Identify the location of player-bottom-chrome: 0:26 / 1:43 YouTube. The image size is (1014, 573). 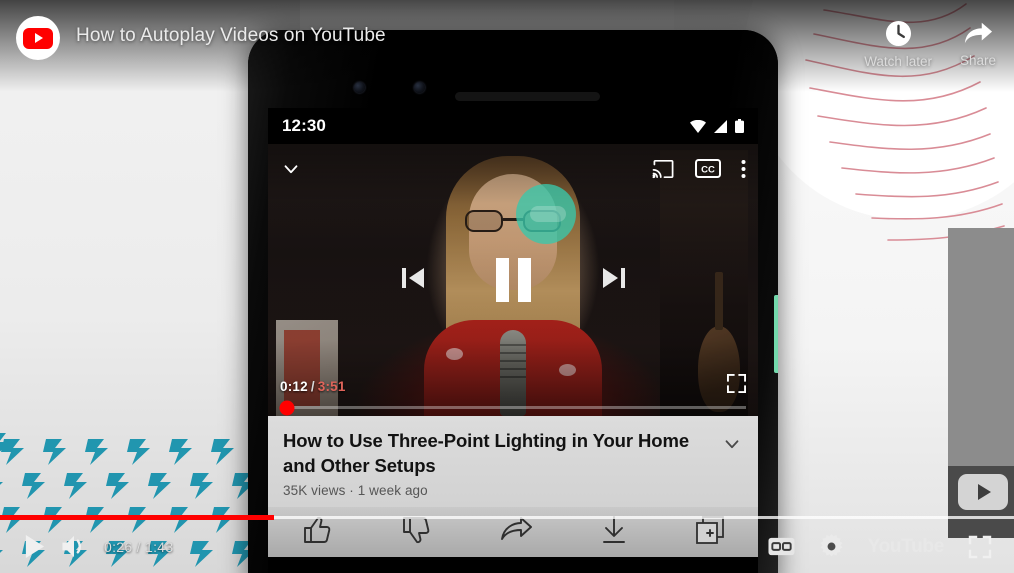
(507, 544).